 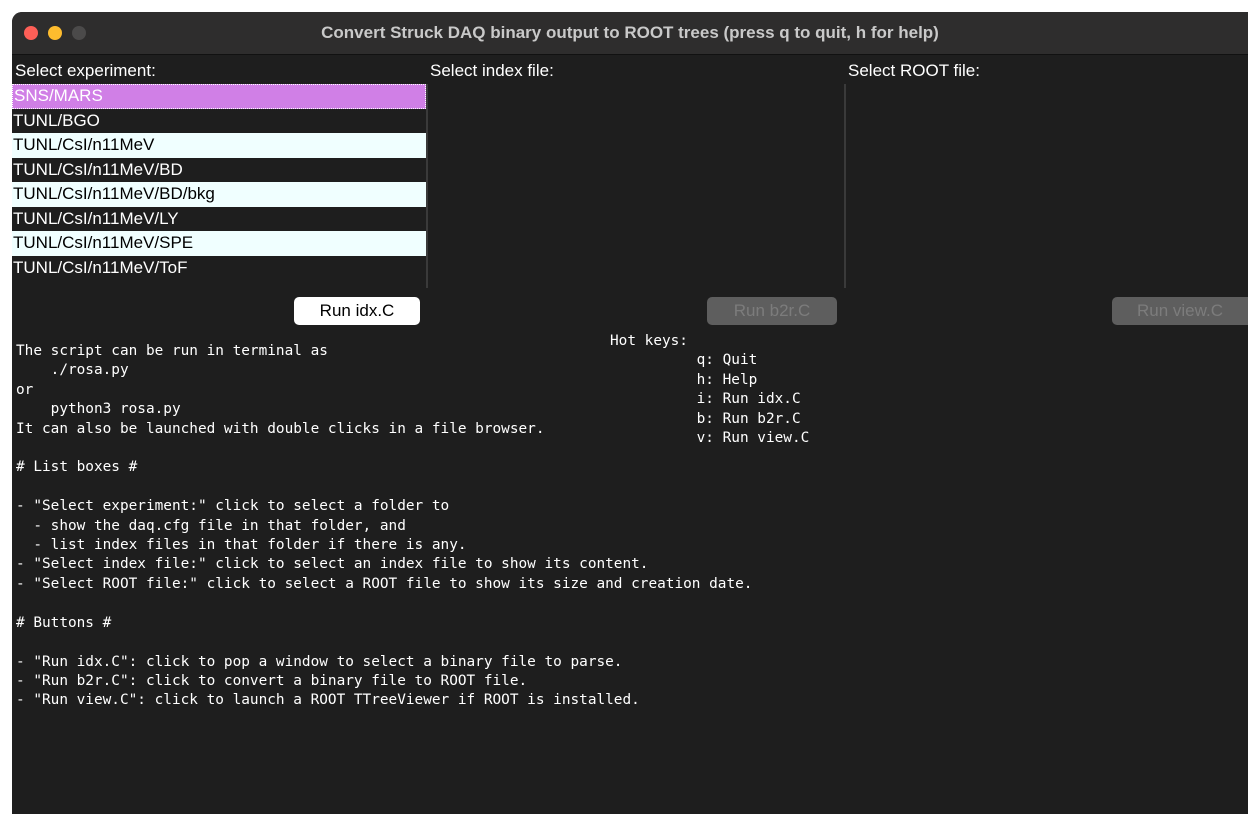 I want to click on experiment-item: TUNL/CsI/n11MeV/BD, so click(x=219, y=169).